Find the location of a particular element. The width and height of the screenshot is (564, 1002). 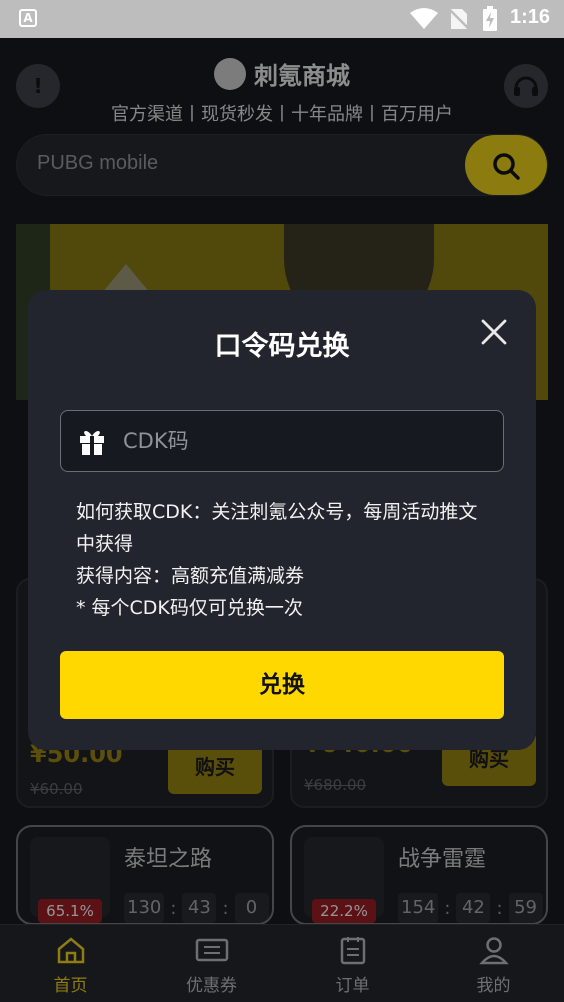

cdk-input-field is located at coordinates (282, 441).